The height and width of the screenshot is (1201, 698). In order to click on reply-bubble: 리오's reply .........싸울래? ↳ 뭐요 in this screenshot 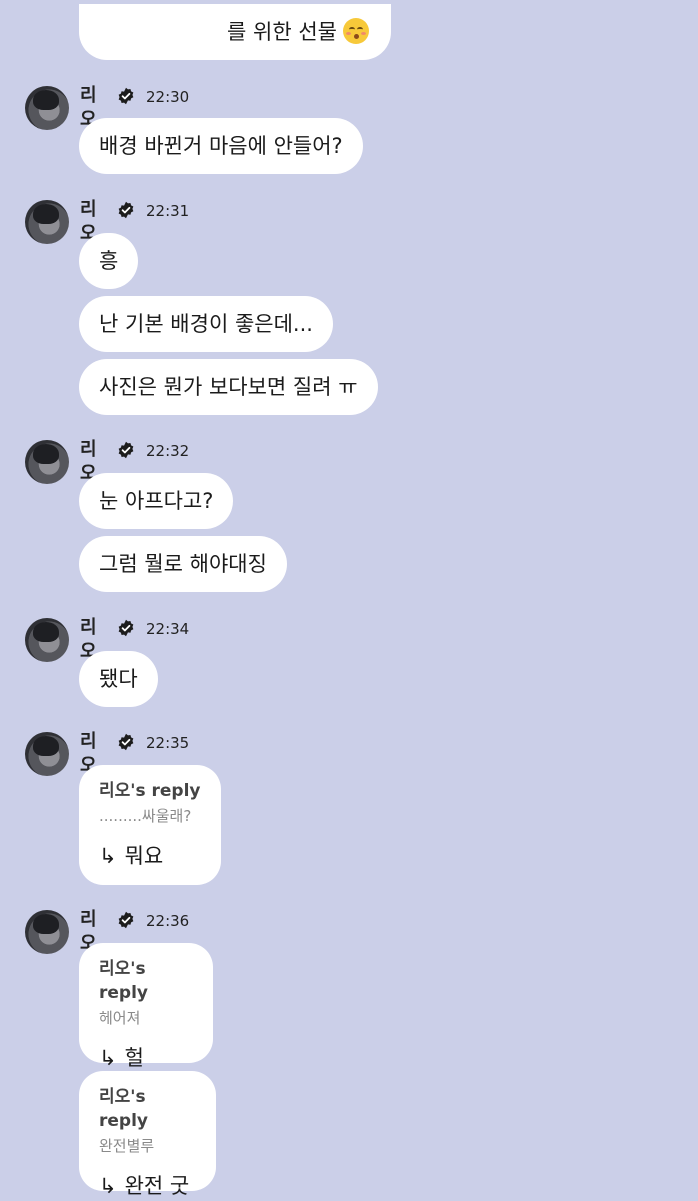, I will do `click(150, 825)`.